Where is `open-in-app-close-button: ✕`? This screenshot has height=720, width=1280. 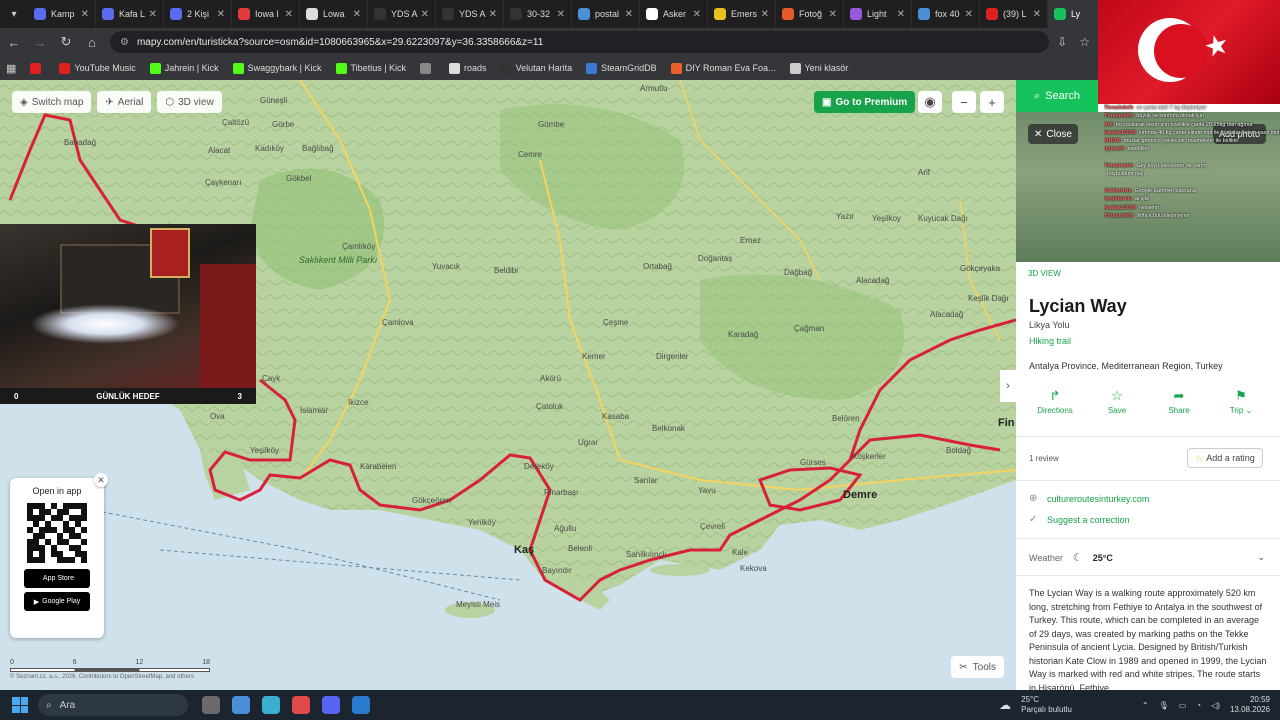 open-in-app-close-button: ✕ is located at coordinates (101, 480).